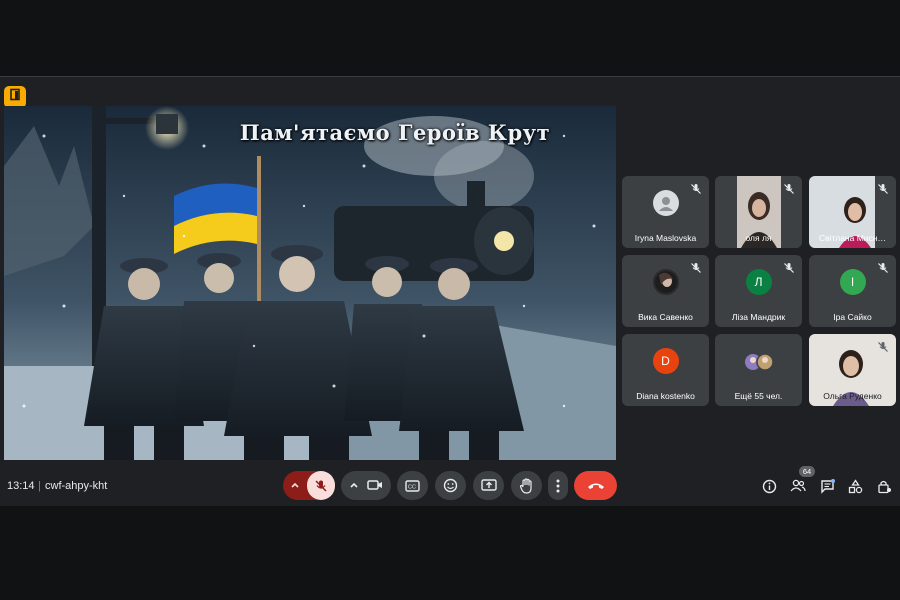 The height and width of the screenshot is (600, 900). What do you see at coordinates (21, 486) in the screenshot?
I see `meeting-time: 13:14` at bounding box center [21, 486].